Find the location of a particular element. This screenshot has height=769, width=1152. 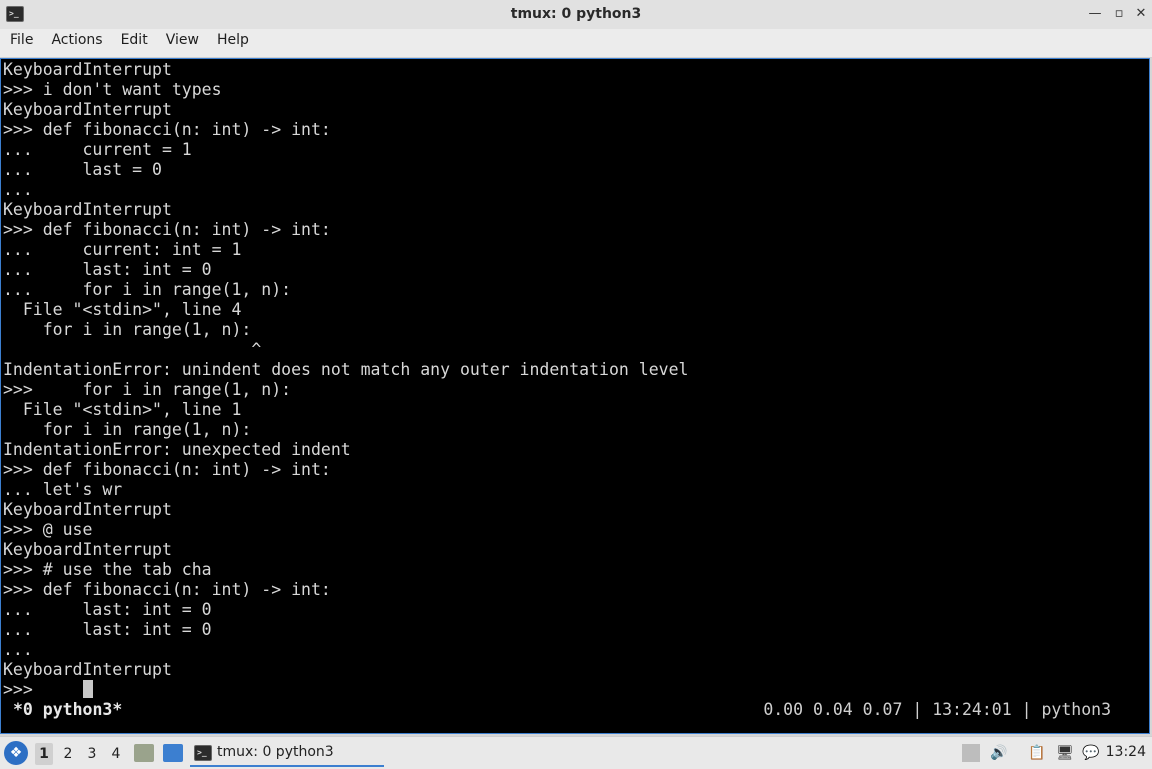

terminal-line: File "<stdin>", line 1 is located at coordinates (122, 409).